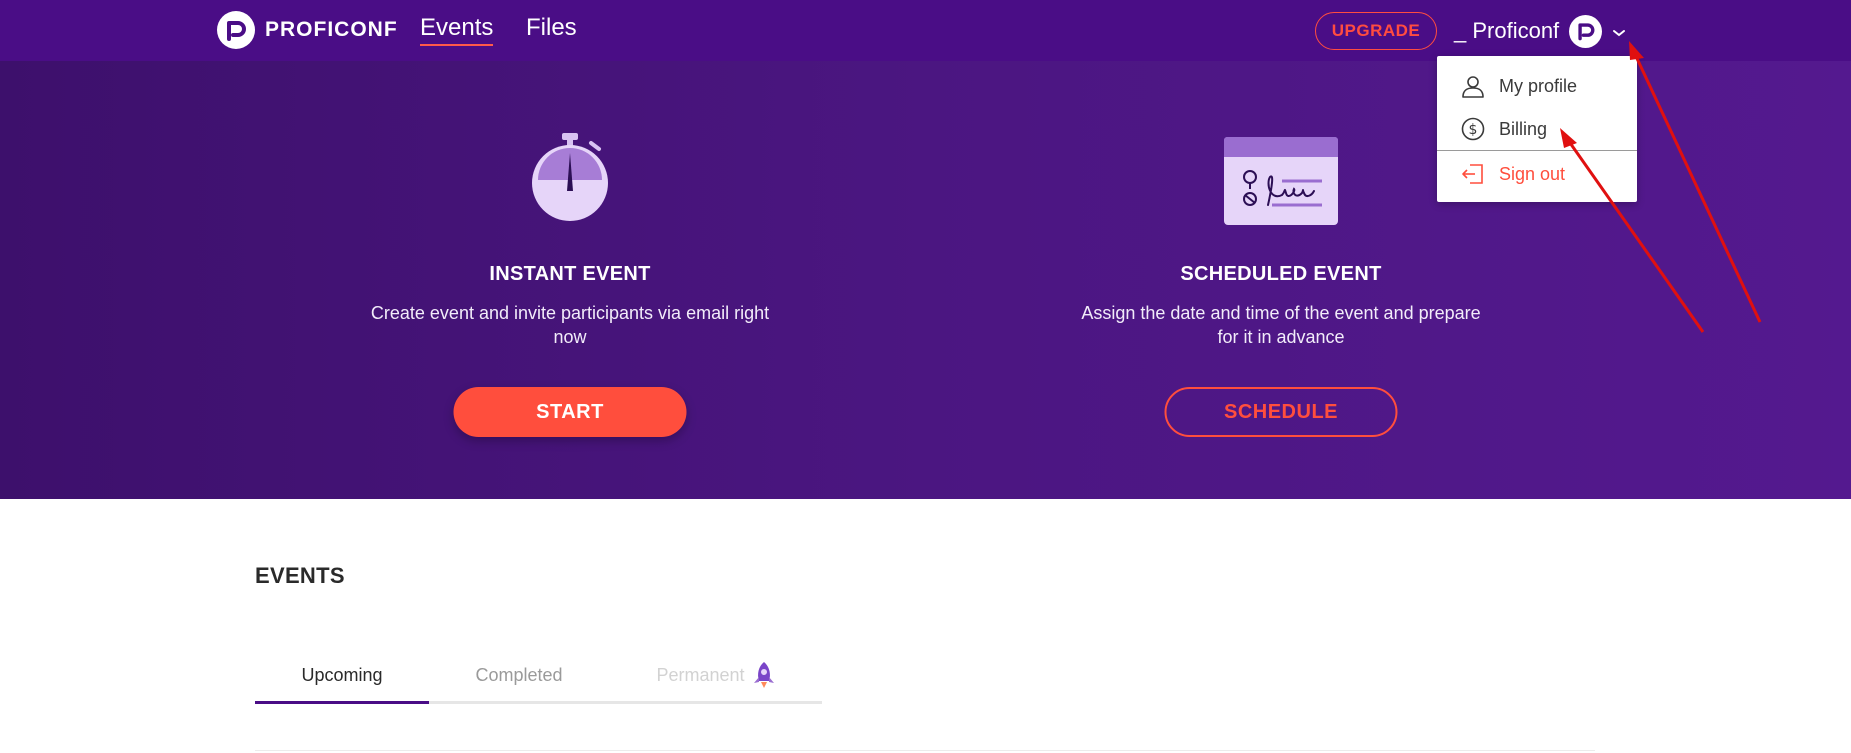 The image size is (1851, 753). I want to click on menu-divider, so click(1537, 150).